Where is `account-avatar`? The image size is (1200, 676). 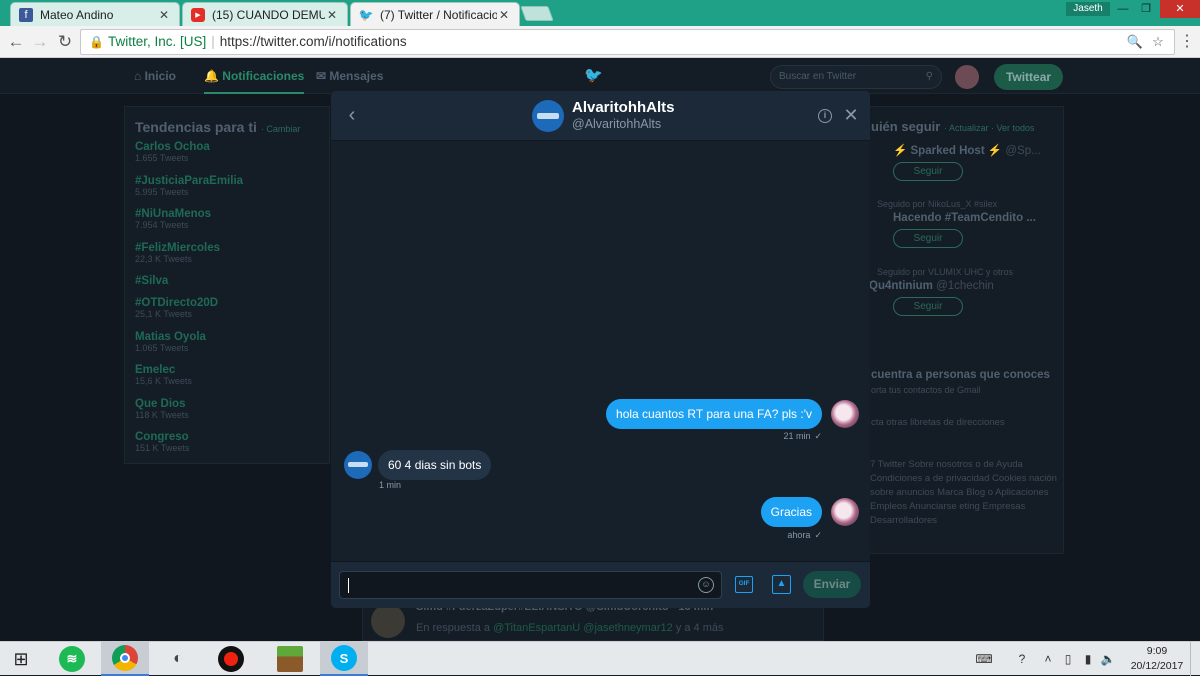
account-avatar is located at coordinates (967, 77).